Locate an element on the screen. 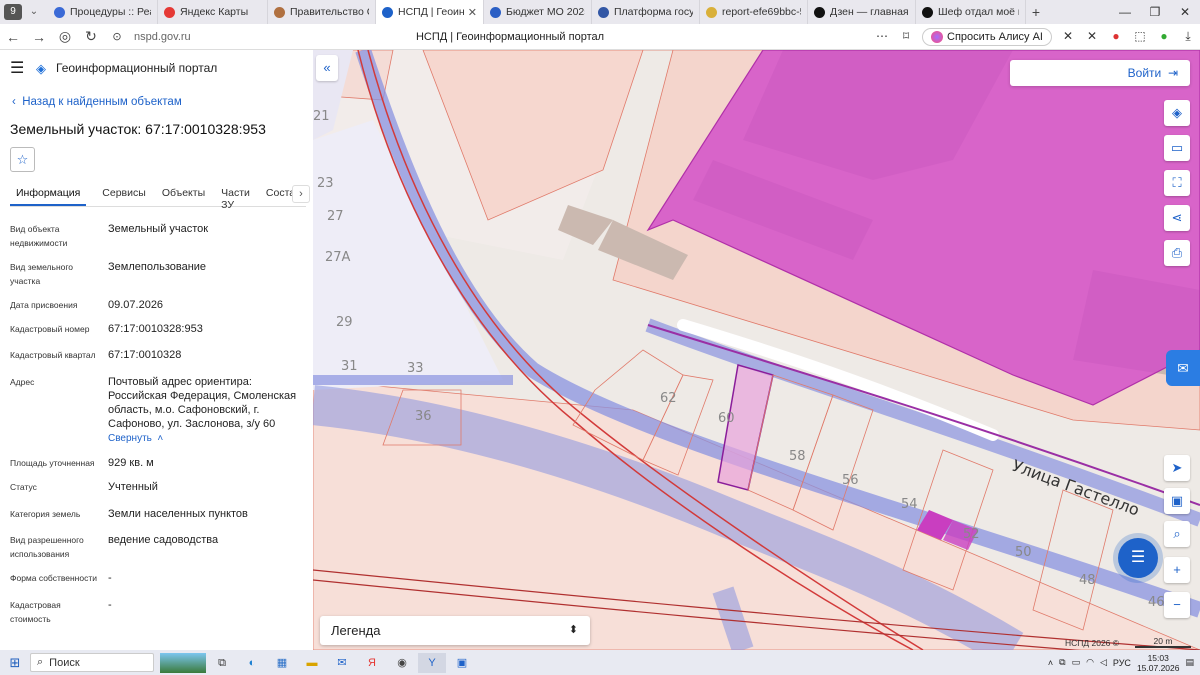 This screenshot has width=1200, height=675. browser-tab: Бюджет МО 2025г 24 is located at coordinates (538, 12).